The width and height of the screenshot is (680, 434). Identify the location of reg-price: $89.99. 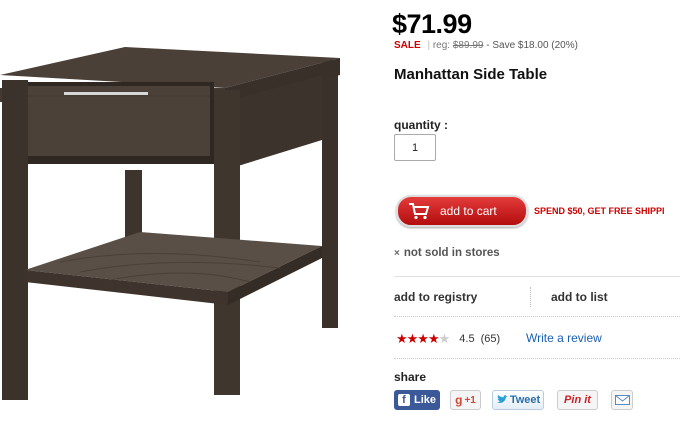
(468, 45).